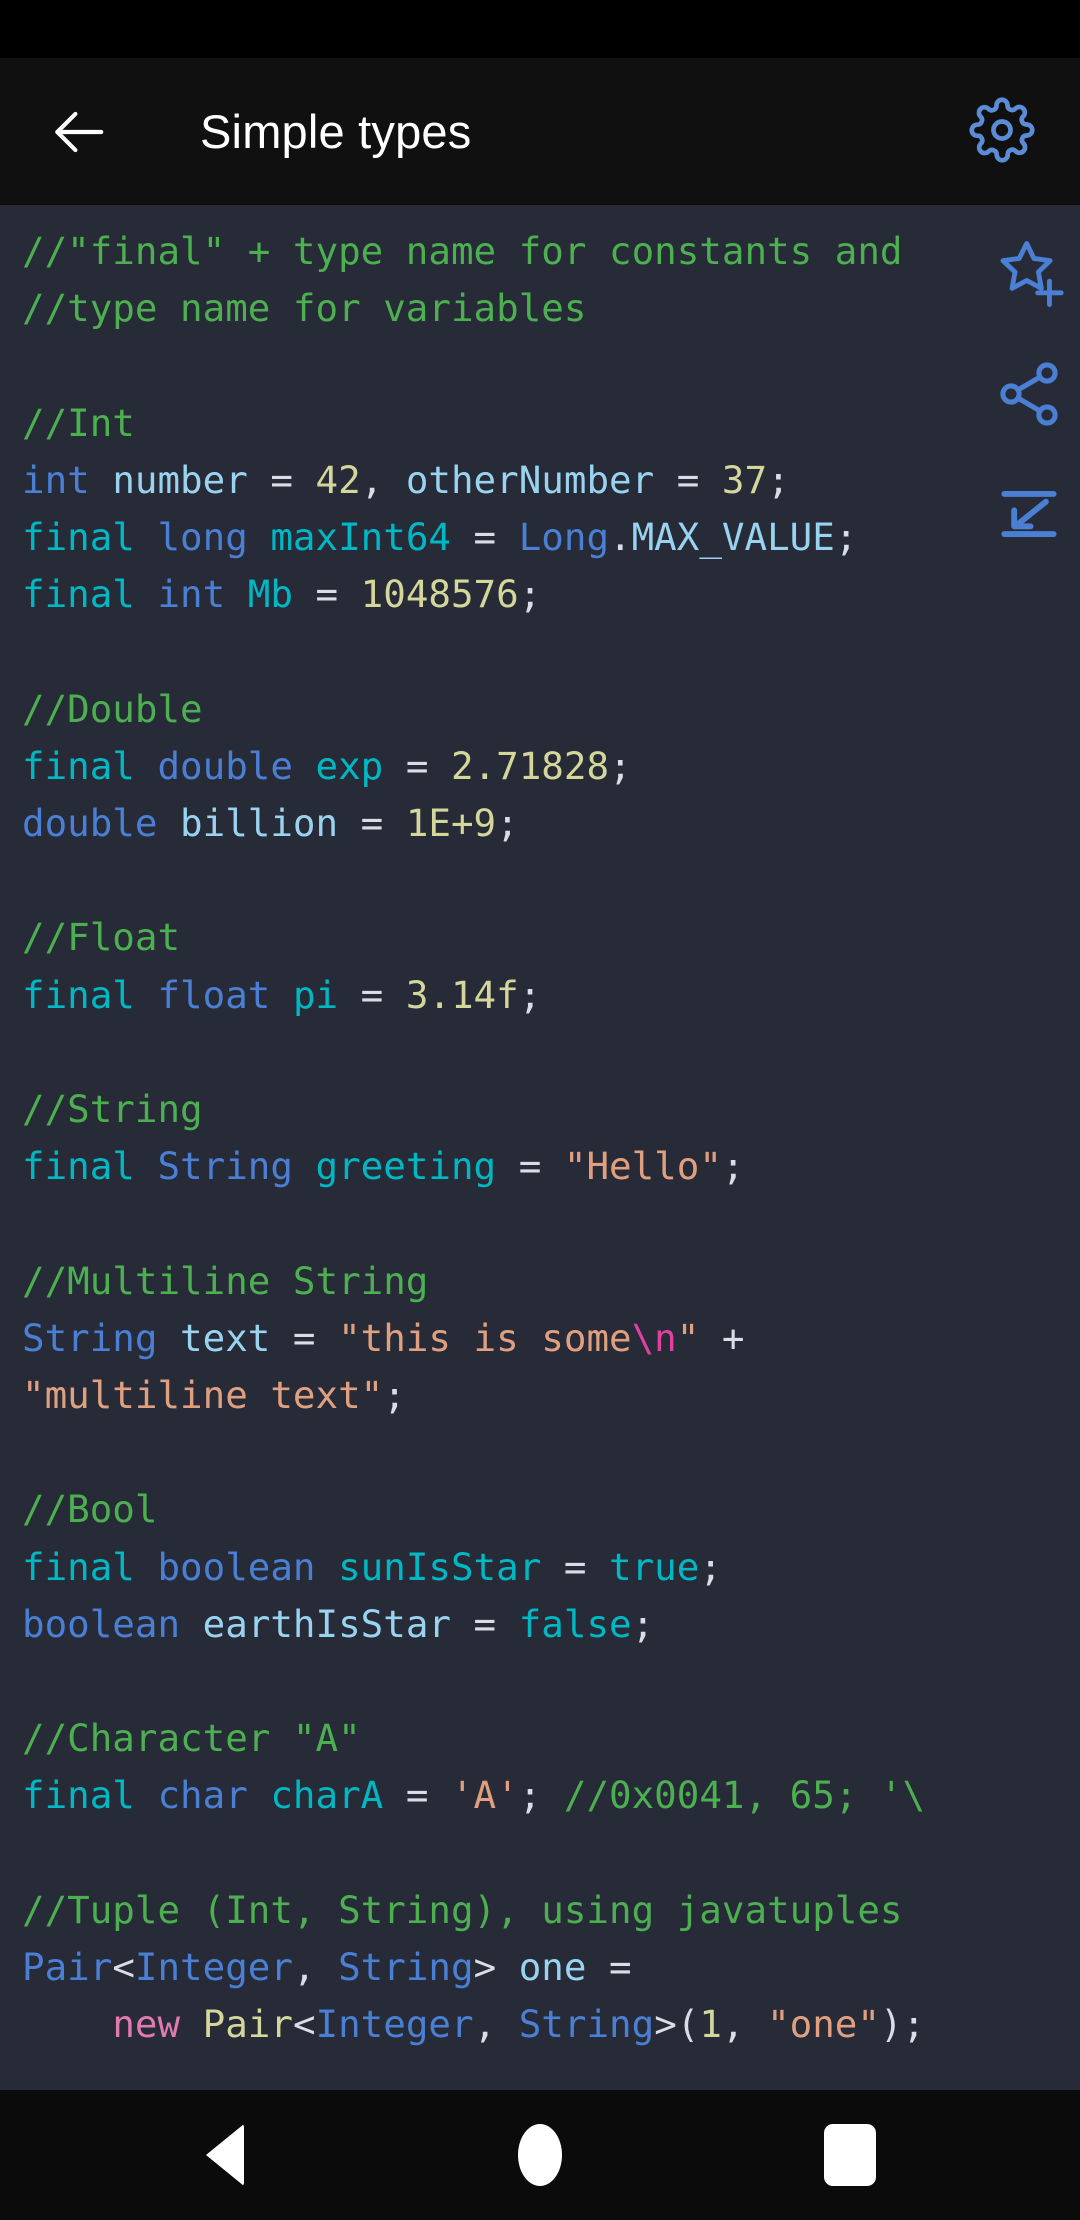  What do you see at coordinates (677, 2024) in the screenshot?
I see `code-token: >(` at bounding box center [677, 2024].